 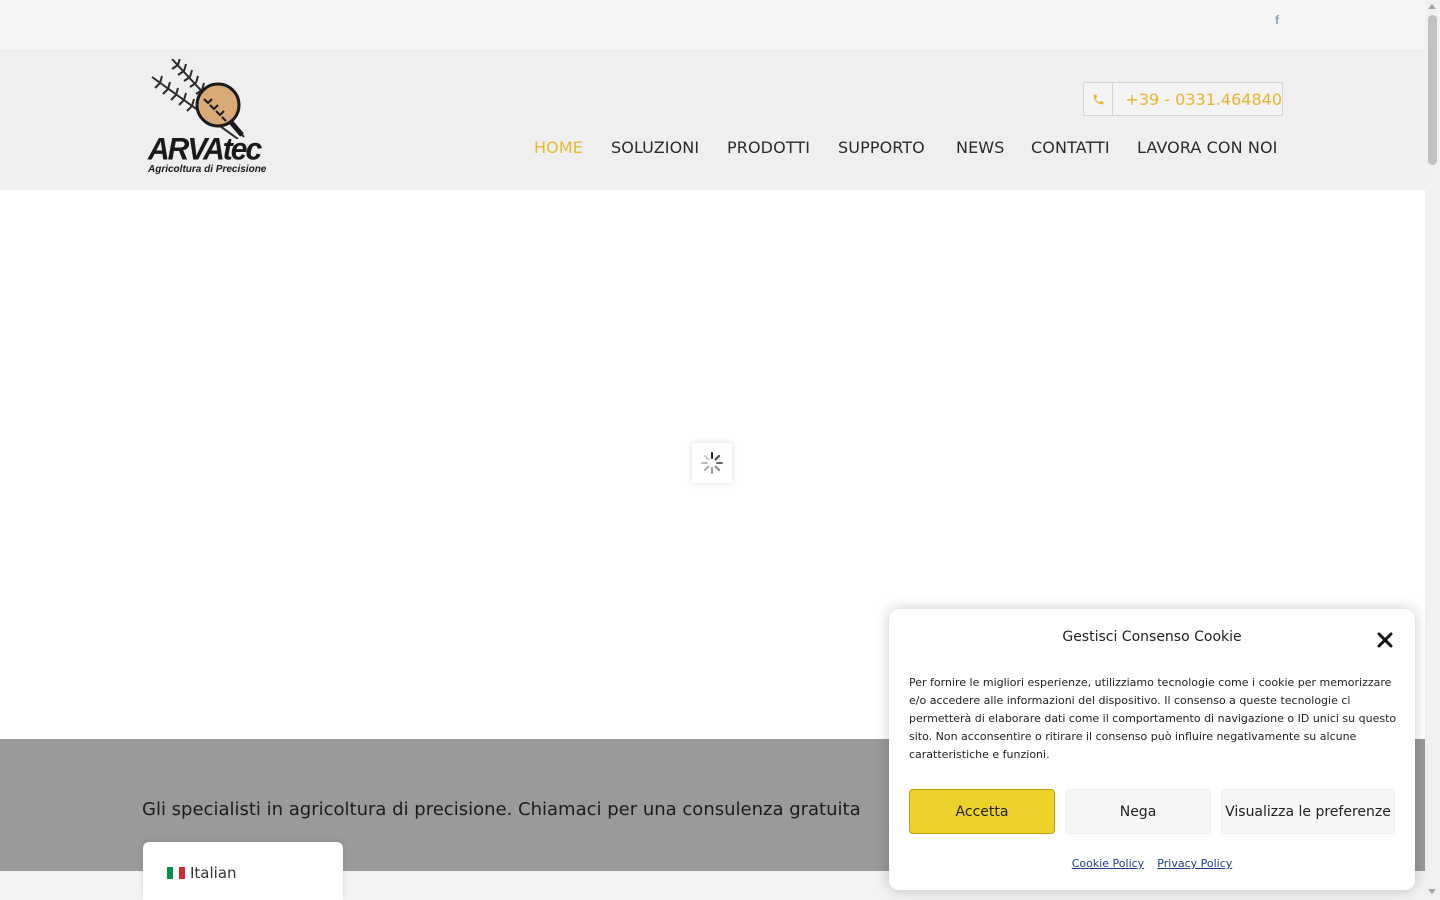 I want to click on phone-number: +39 - 0331.464840, so click(x=1203, y=99).